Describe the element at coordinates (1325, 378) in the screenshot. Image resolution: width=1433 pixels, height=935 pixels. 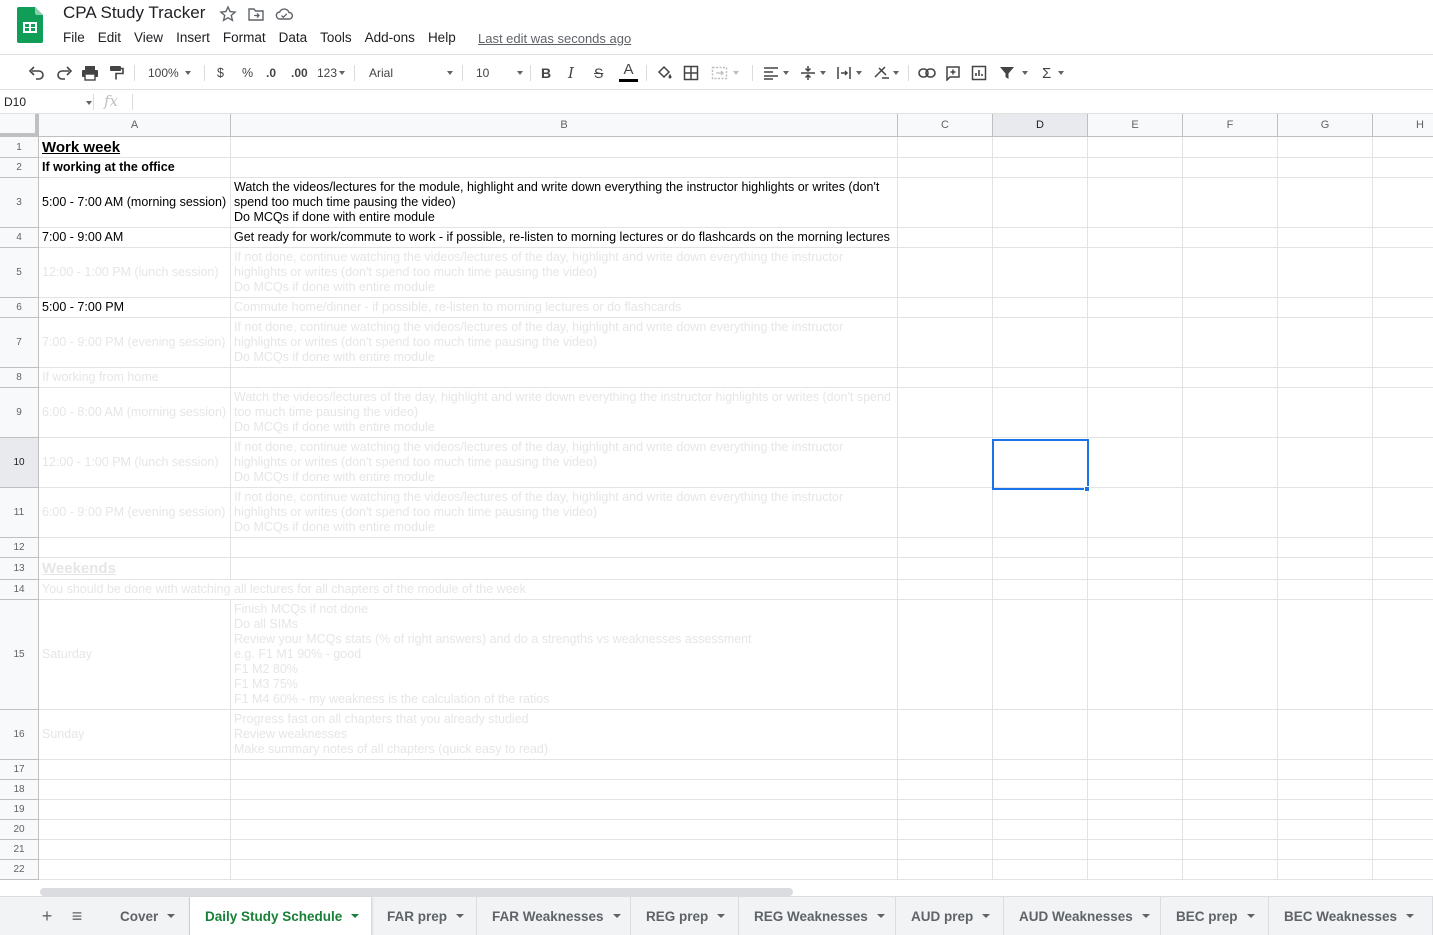
I see `cell-g8` at that location.